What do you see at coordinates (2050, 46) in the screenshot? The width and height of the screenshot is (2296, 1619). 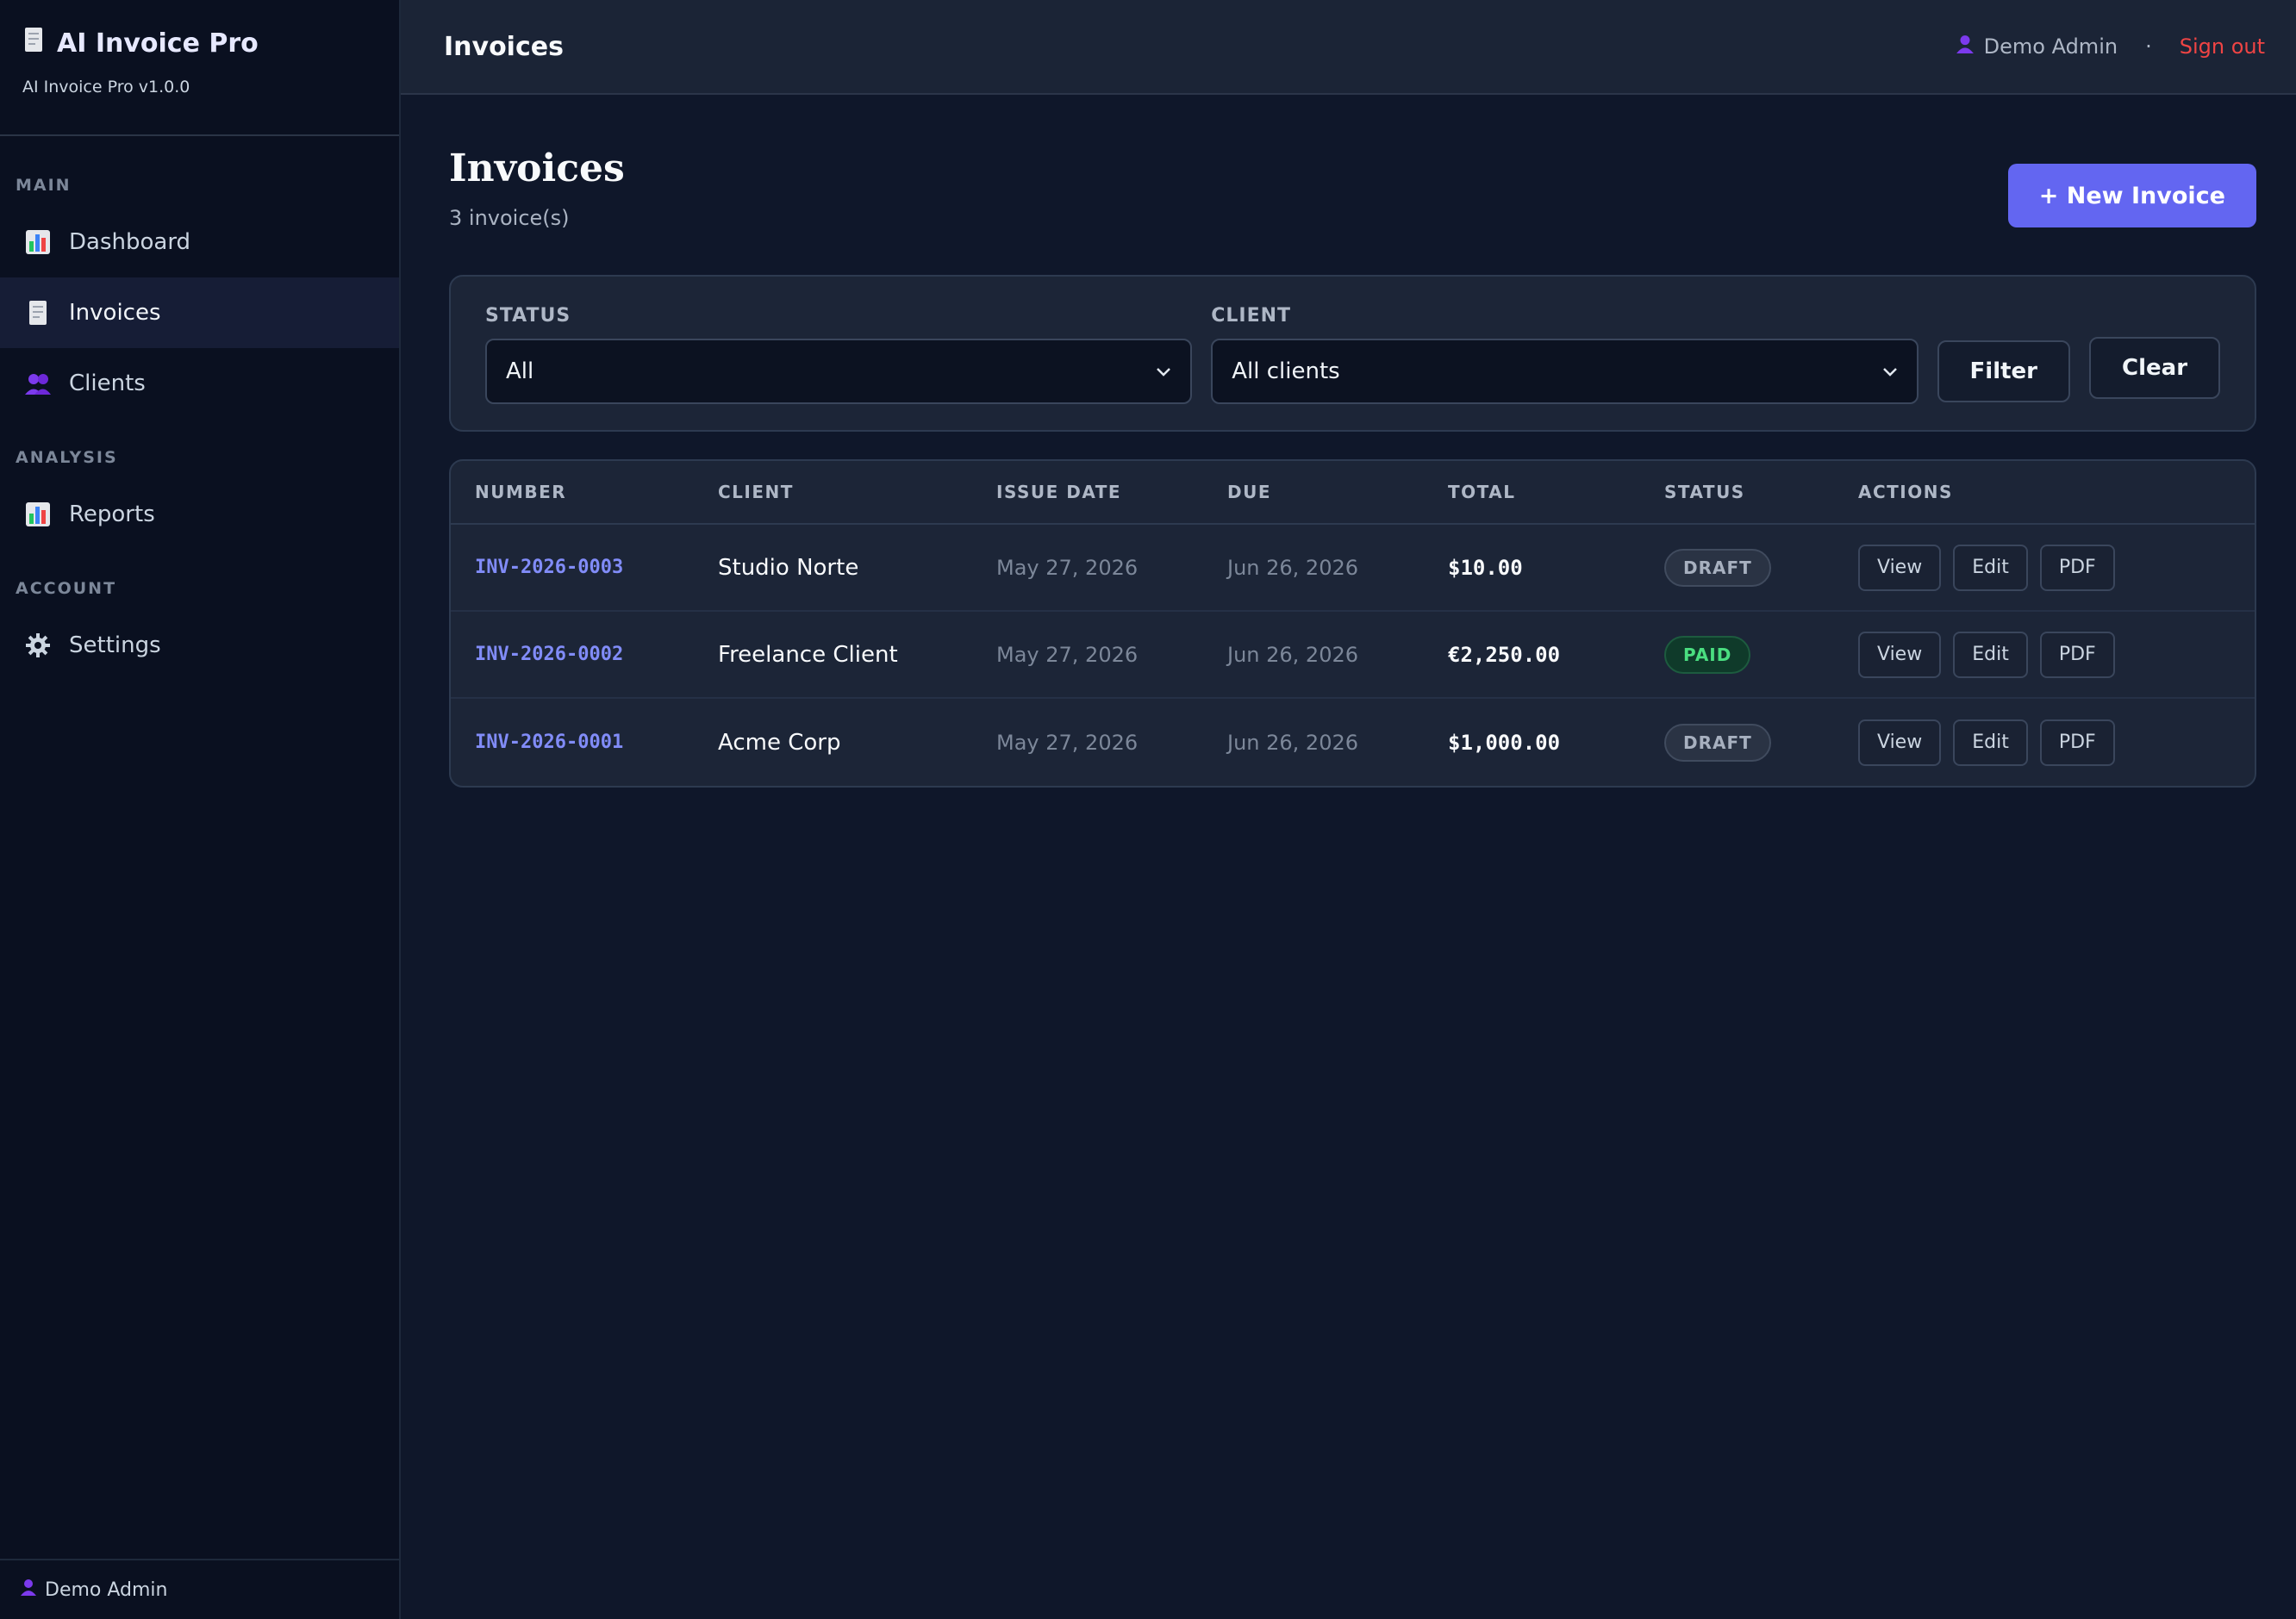 I see `topbar-user-name: Demo Admin` at bounding box center [2050, 46].